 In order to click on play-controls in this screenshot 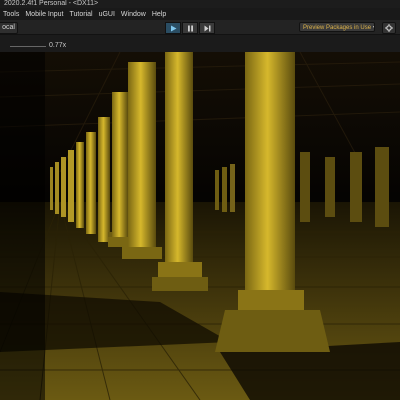, I will do `click(190, 28)`.